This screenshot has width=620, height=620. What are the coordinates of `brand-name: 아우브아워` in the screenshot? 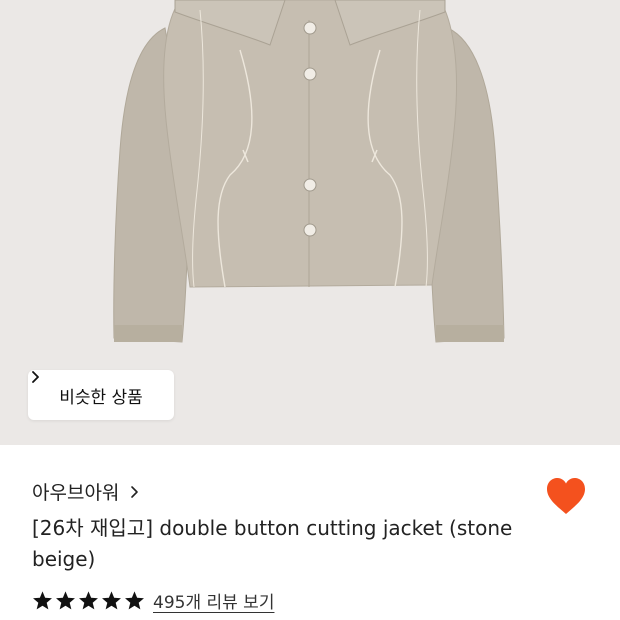 It's located at (76, 493).